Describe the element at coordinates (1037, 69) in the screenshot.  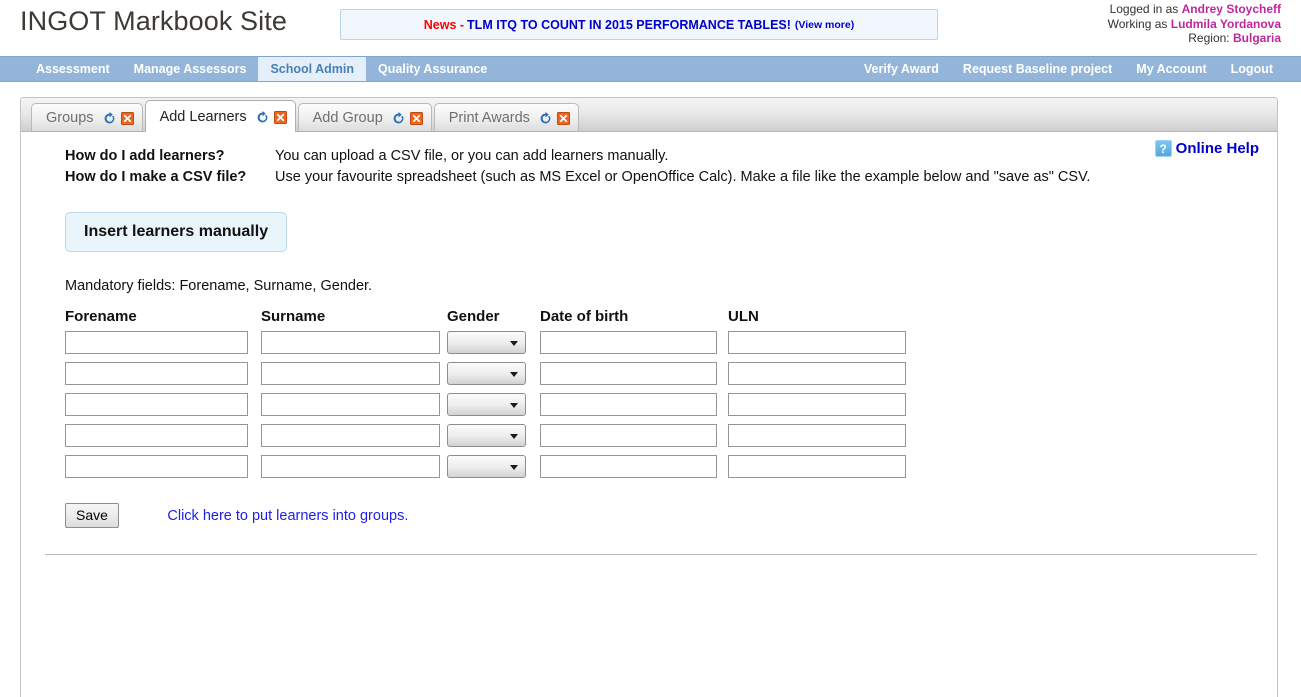
I see `nav-item-request-baseline-project: Request Baseline project` at that location.